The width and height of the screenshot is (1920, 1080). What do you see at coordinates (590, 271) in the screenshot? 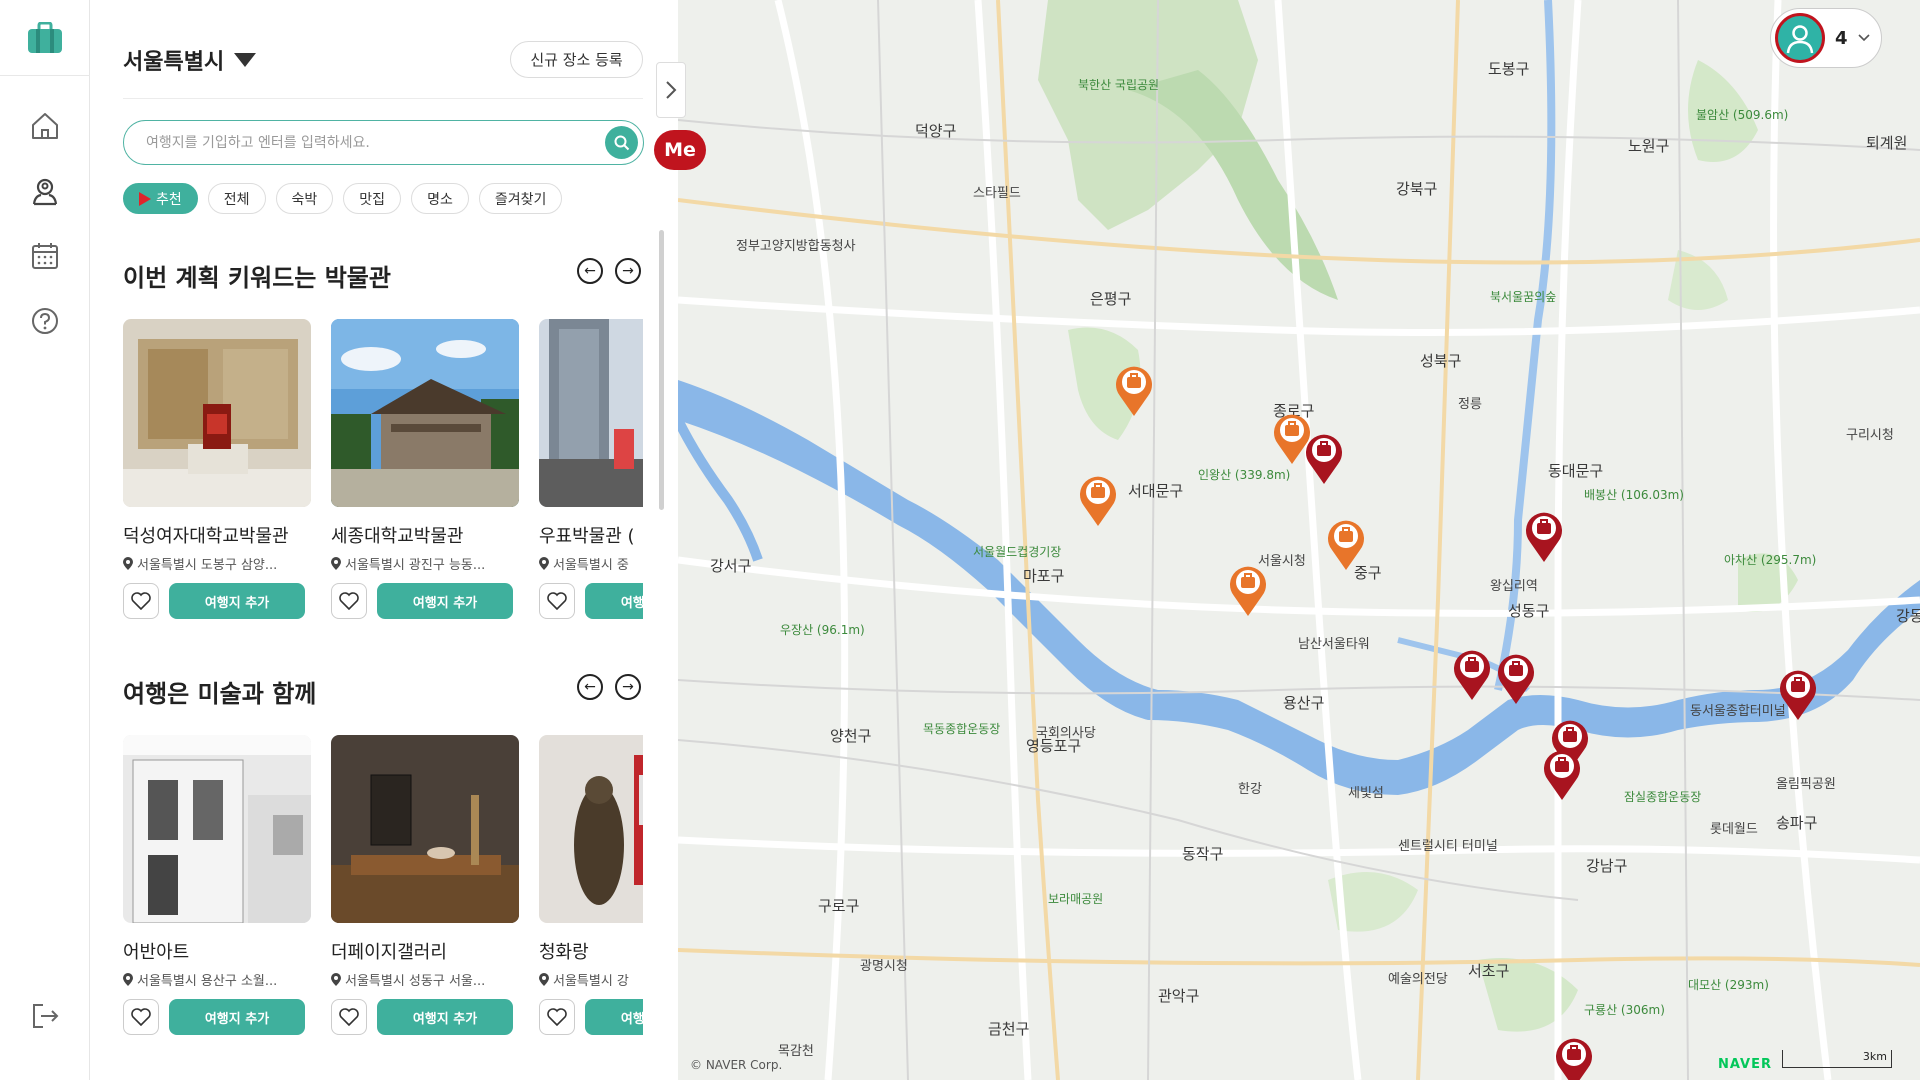
I see `section1-prev-button: ←` at bounding box center [590, 271].